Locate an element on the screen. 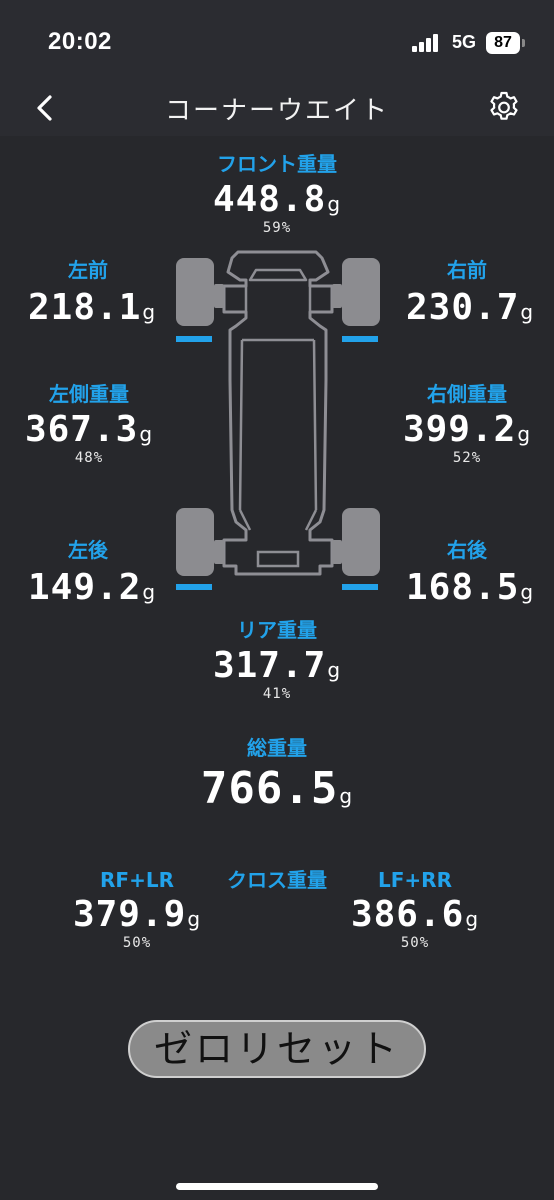 Image resolution: width=554 pixels, height=1200 pixels. right-rear-weight: 右後 168.5g is located at coordinates (470, 571).